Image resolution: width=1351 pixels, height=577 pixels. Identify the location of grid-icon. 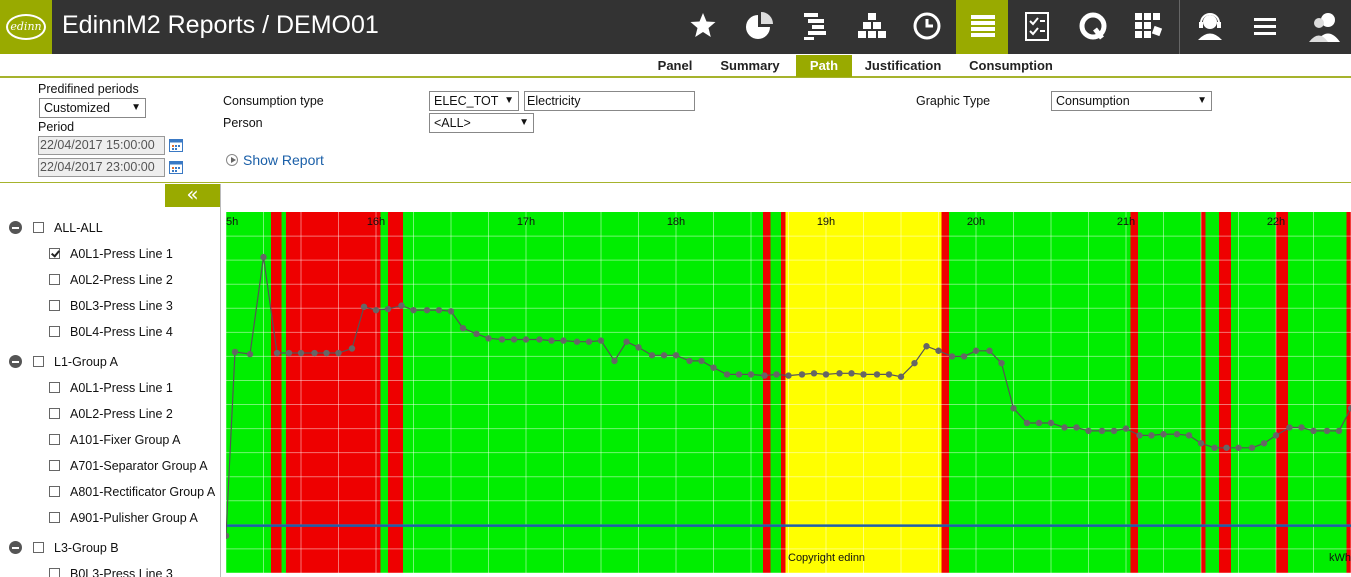
(1147, 27).